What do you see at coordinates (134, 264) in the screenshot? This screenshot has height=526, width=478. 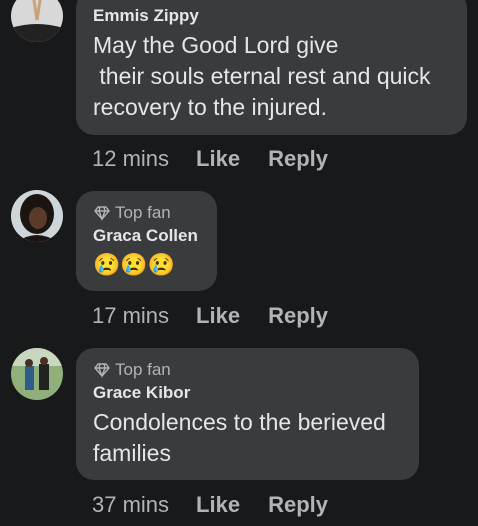 I see `comment-text: 😢😢😢` at bounding box center [134, 264].